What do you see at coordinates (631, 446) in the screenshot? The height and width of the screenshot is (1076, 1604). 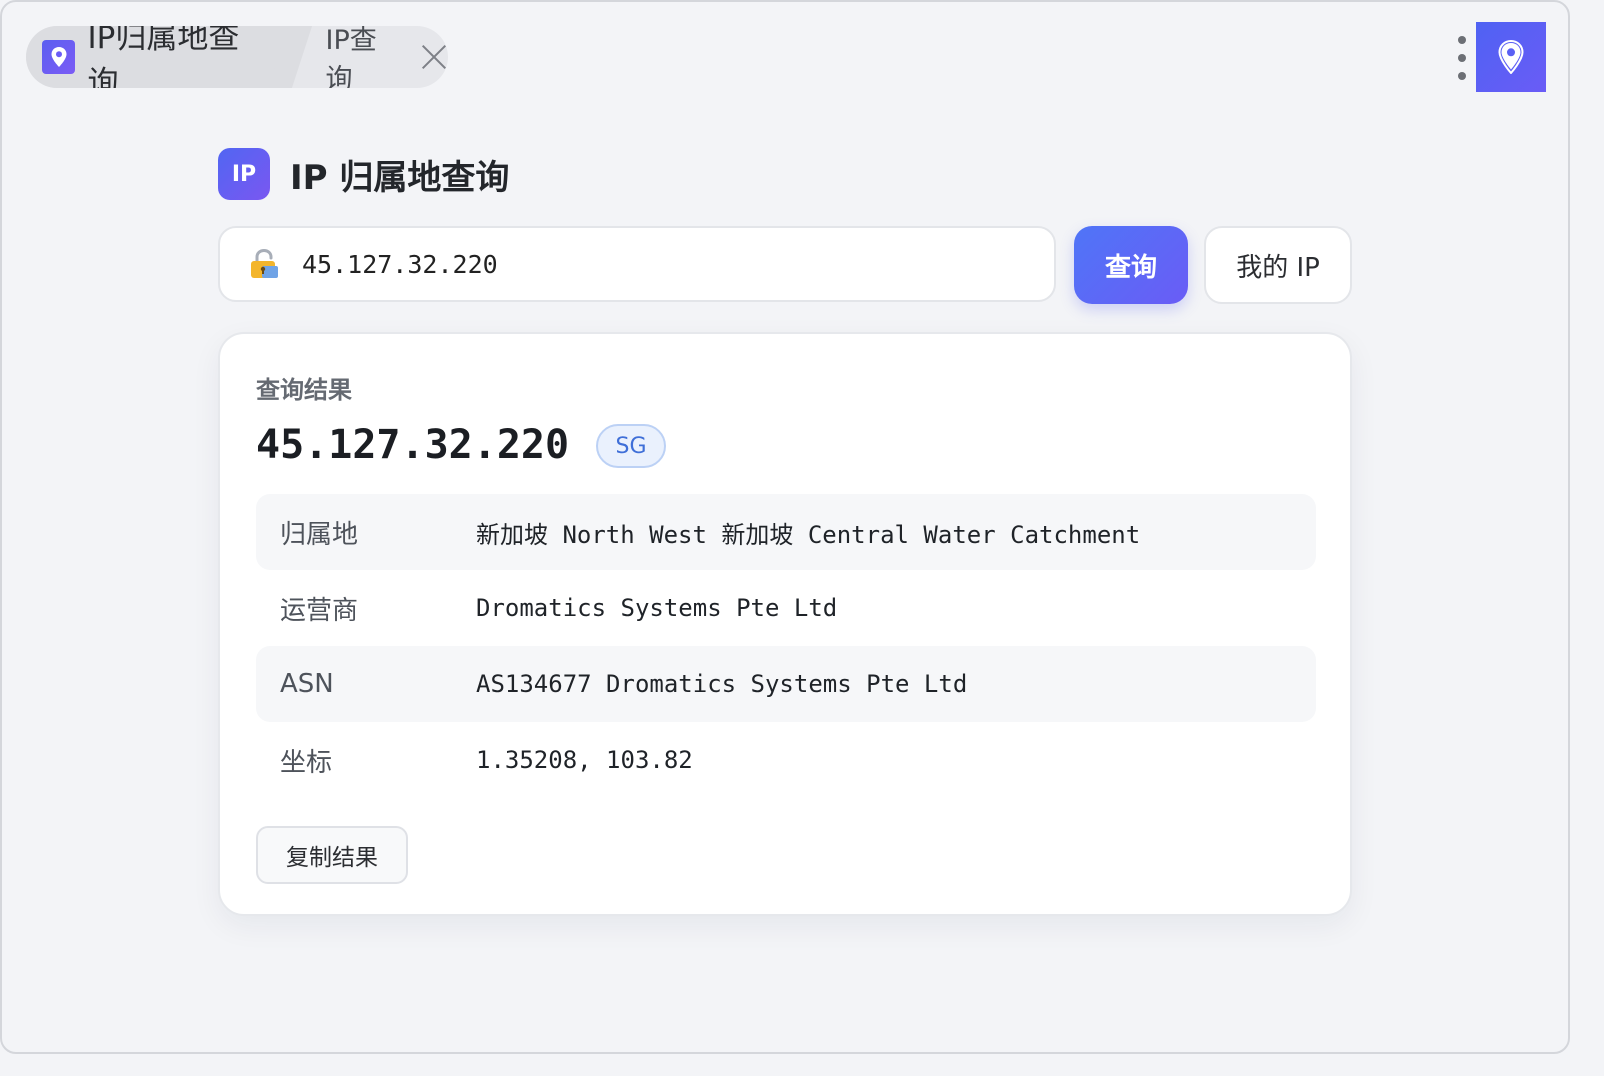 I see `country-badge: SG` at bounding box center [631, 446].